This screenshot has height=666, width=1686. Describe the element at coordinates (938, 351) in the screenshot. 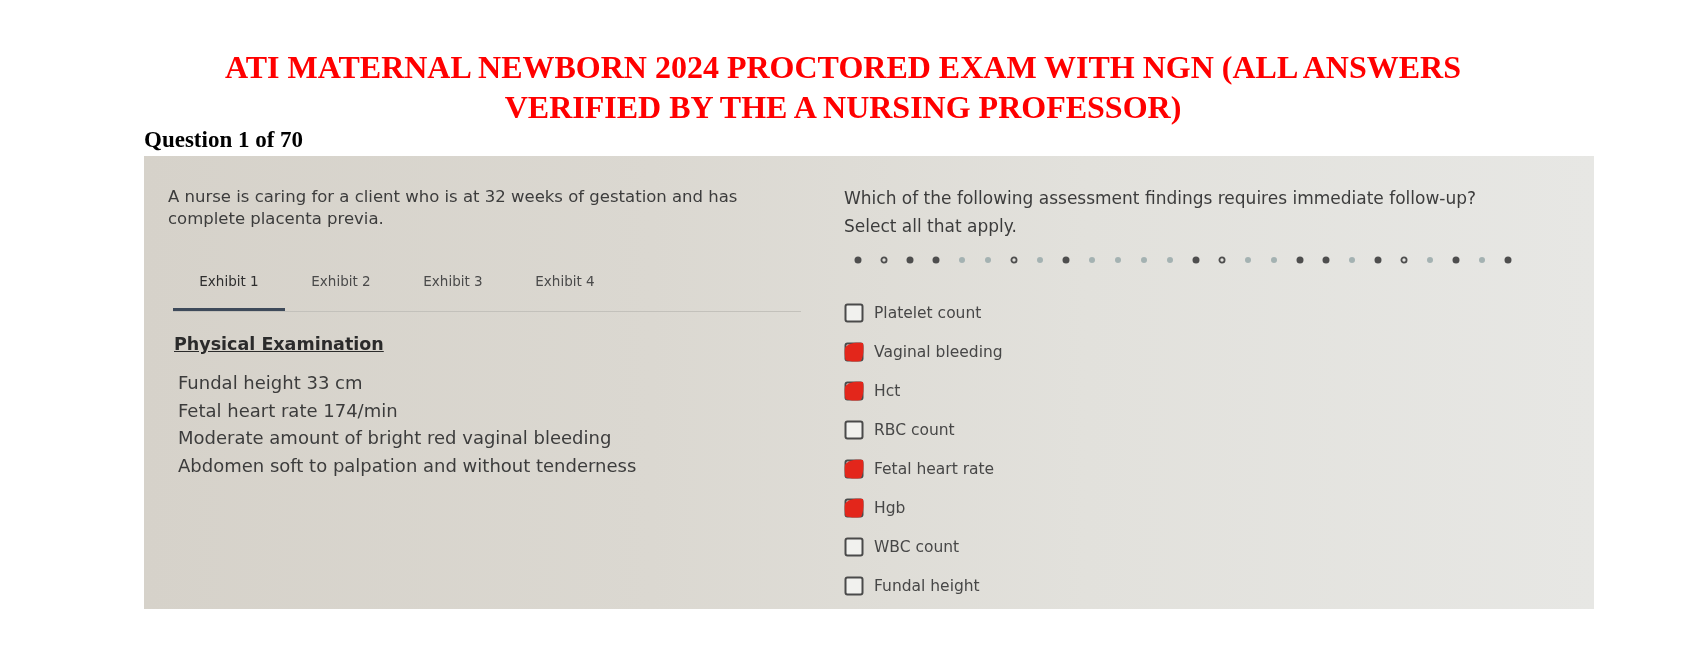

I see `option-label: Vaginal bleeding` at that location.